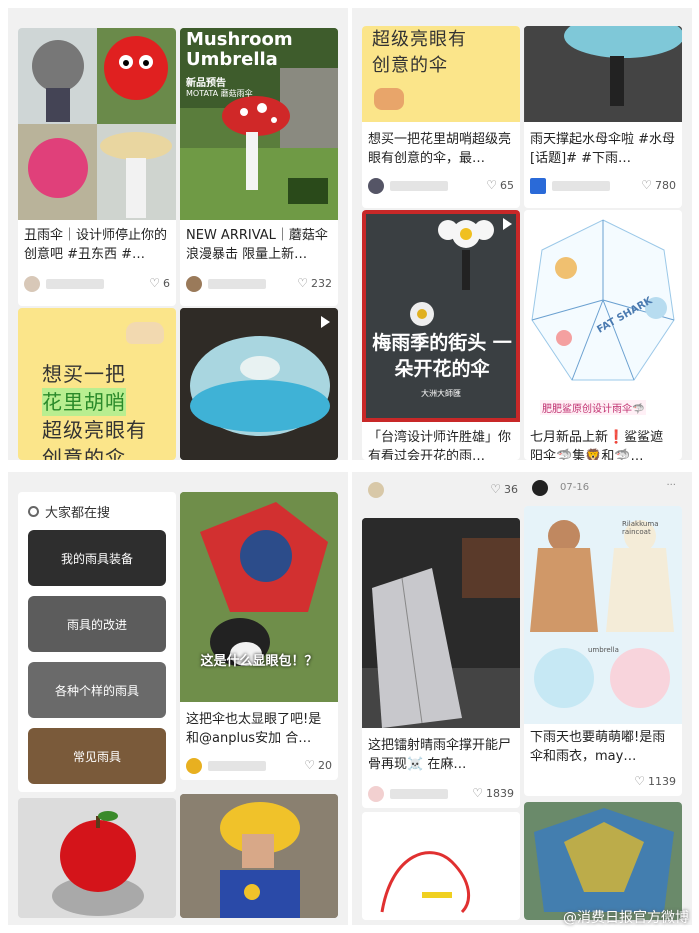 Image resolution: width=699 pixels, height=933 pixels. What do you see at coordinates (325, 765) in the screenshot?
I see `like-count: 20` at bounding box center [325, 765].